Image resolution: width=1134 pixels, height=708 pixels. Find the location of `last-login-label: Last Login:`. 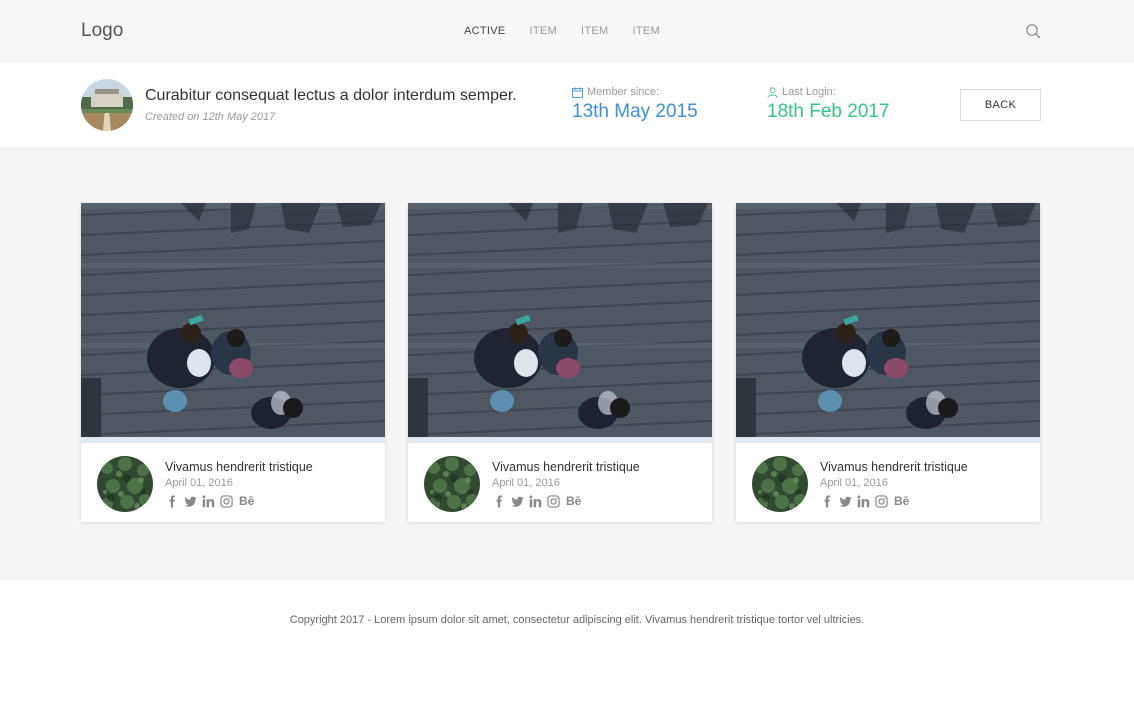

last-login-label: Last Login: is located at coordinates (809, 92).